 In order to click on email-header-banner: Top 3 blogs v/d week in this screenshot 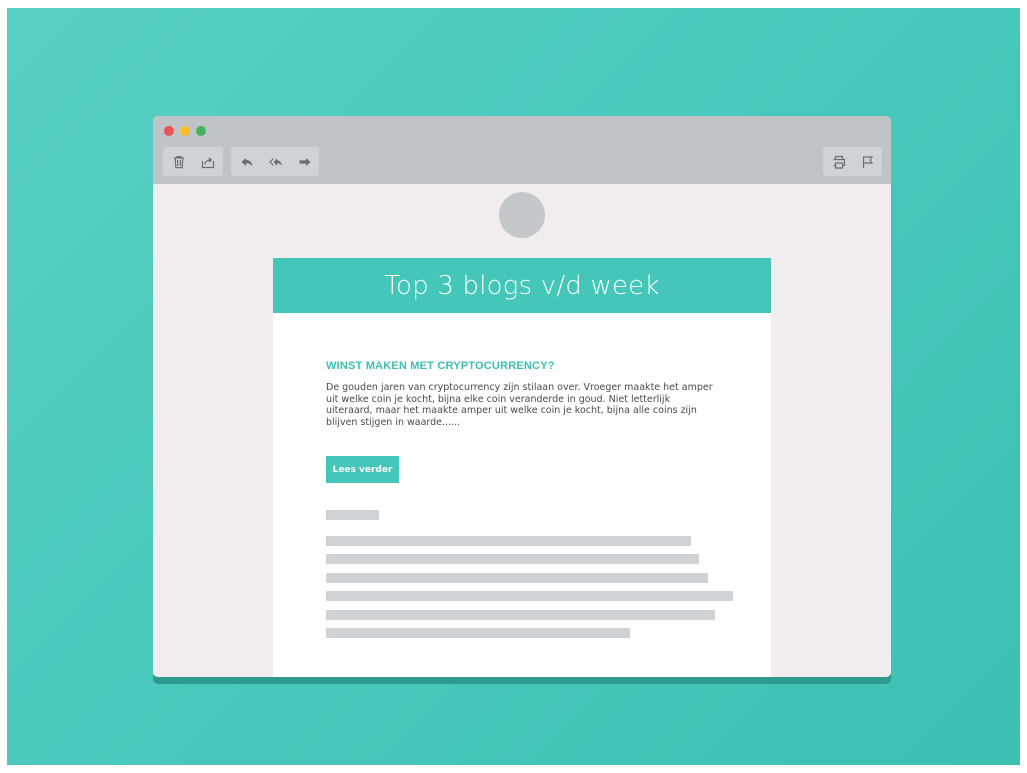, I will do `click(522, 285)`.